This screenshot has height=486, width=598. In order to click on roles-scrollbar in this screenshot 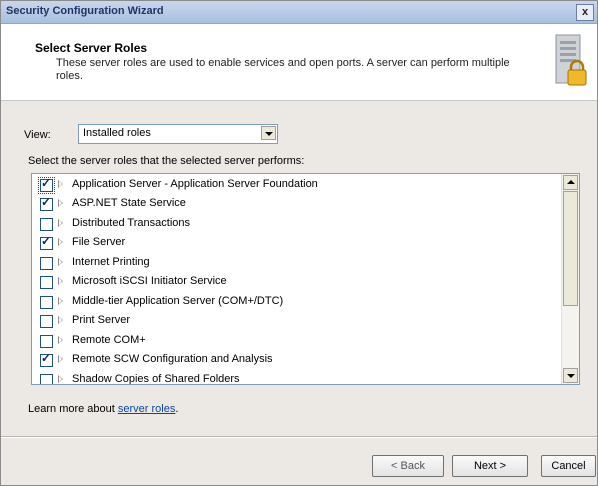, I will do `click(570, 279)`.